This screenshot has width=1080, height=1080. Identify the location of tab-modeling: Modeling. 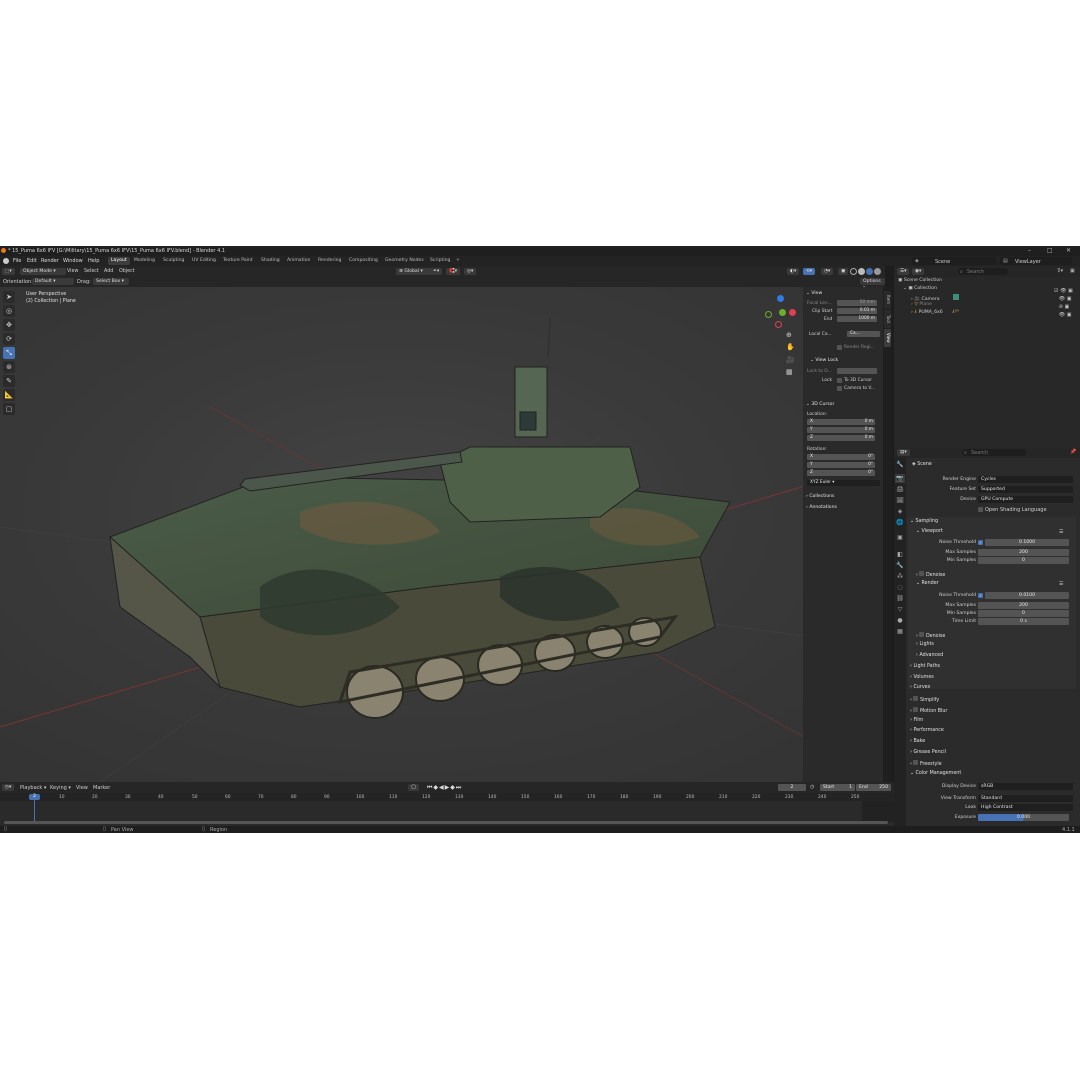
(144, 261).